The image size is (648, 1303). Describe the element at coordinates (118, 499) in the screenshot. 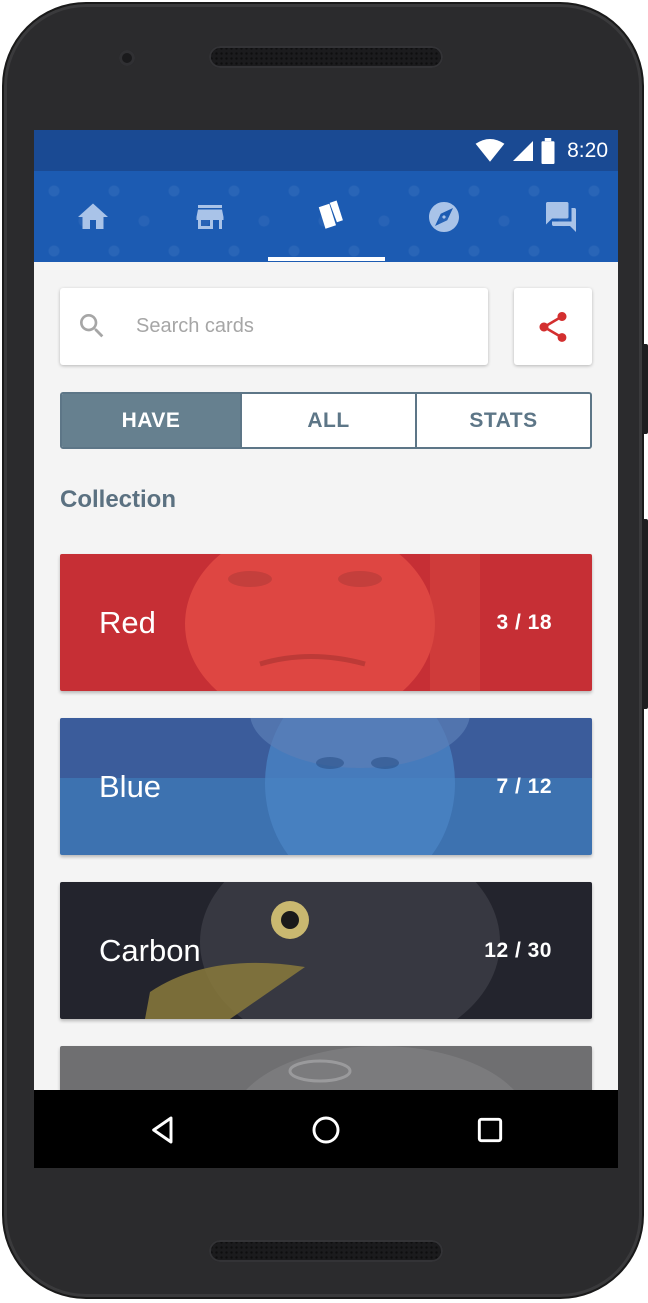

I see `section-title: Collection` at that location.